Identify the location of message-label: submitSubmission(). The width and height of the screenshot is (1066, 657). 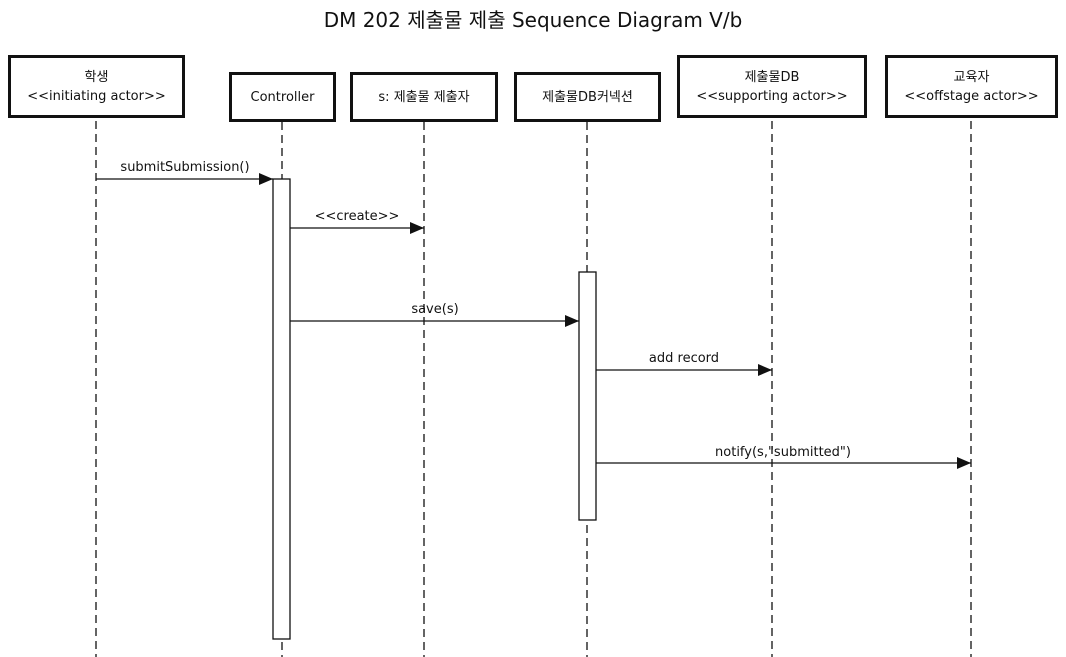
(184, 167).